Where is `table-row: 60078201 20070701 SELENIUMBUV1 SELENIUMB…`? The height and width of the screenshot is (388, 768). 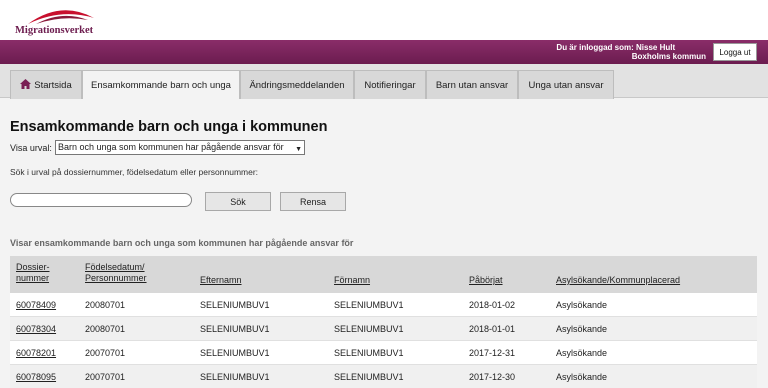
table-row: 60078201 20070701 SELENIUMBUV1 SELENIUMB… is located at coordinates (383, 353).